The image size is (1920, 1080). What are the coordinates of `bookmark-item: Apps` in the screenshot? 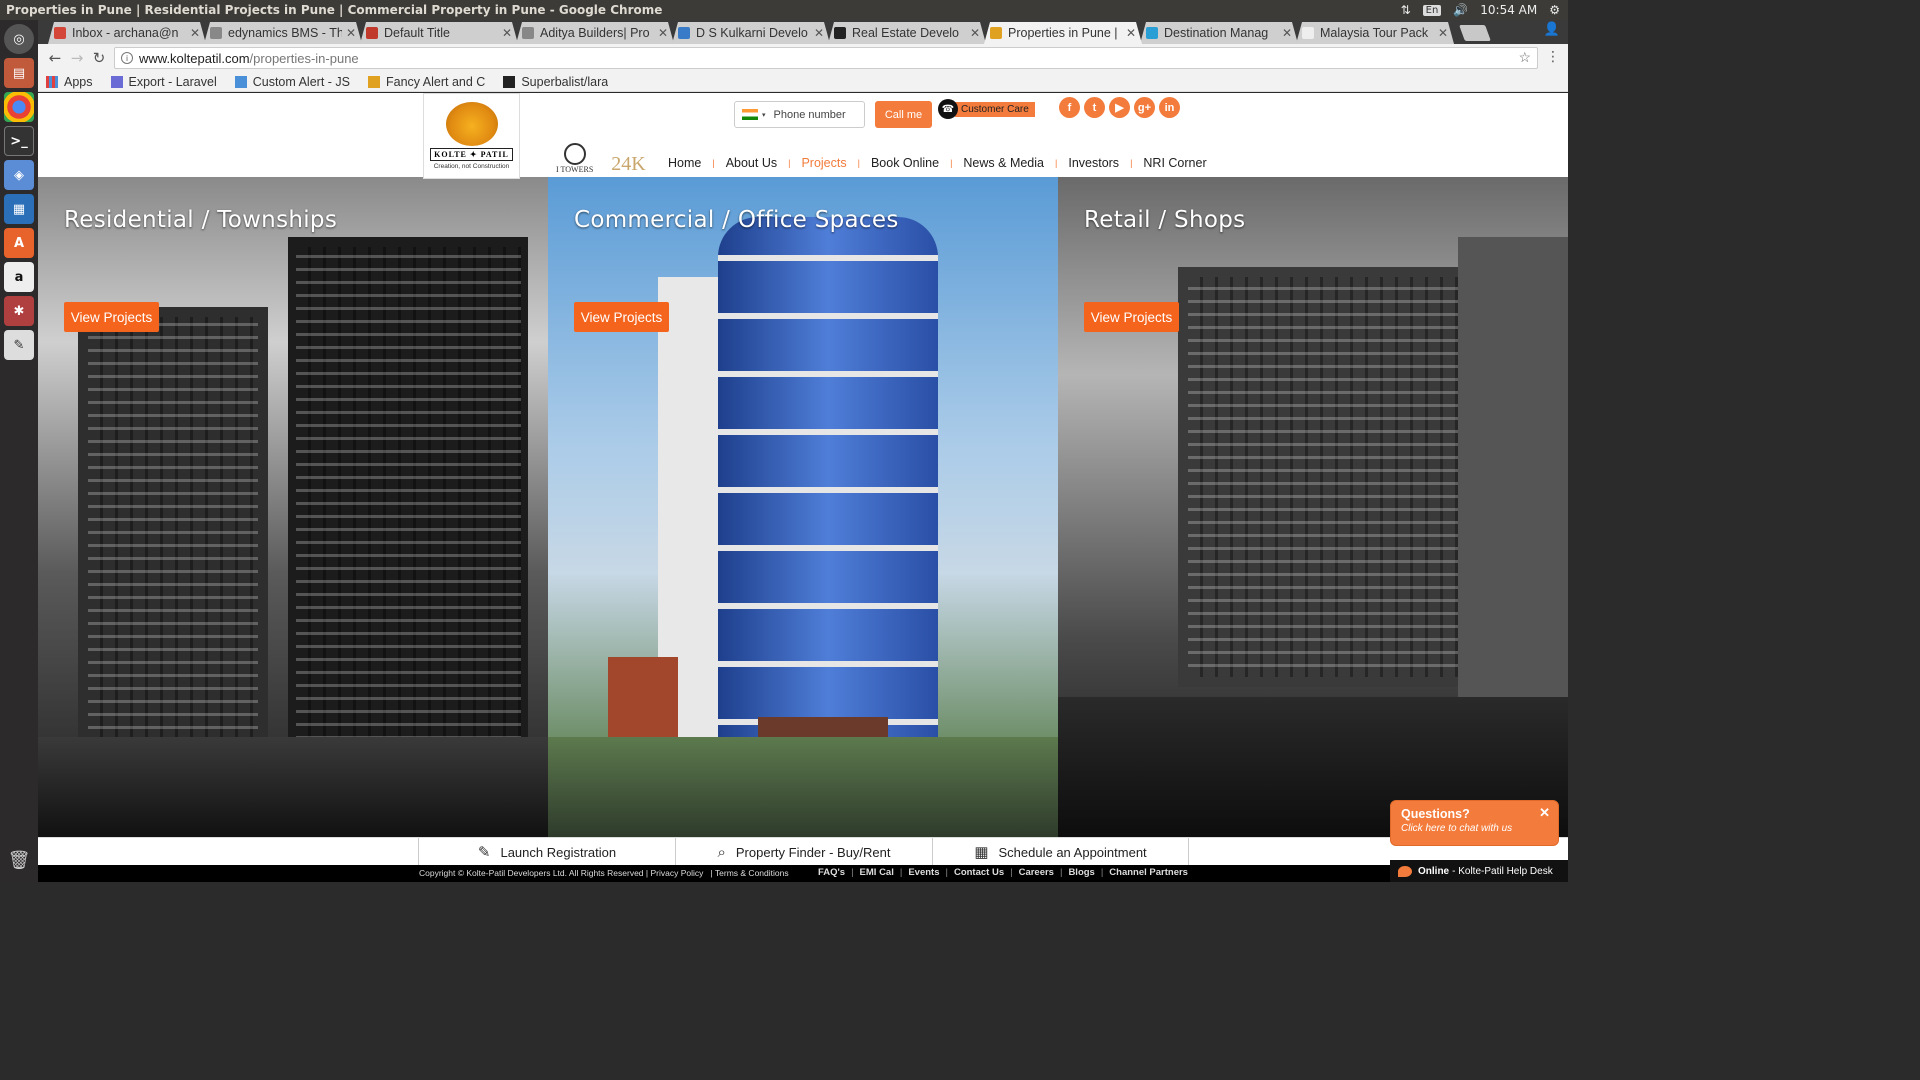 It's located at (69, 82).